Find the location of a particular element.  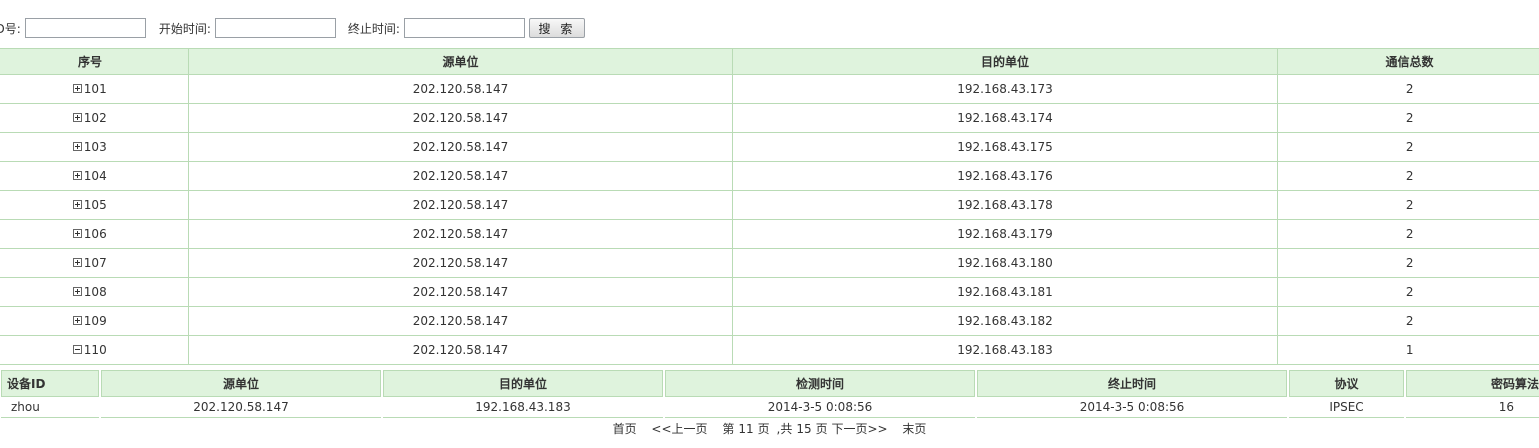

detail-destination: 192.168.43.183 is located at coordinates (523, 407).